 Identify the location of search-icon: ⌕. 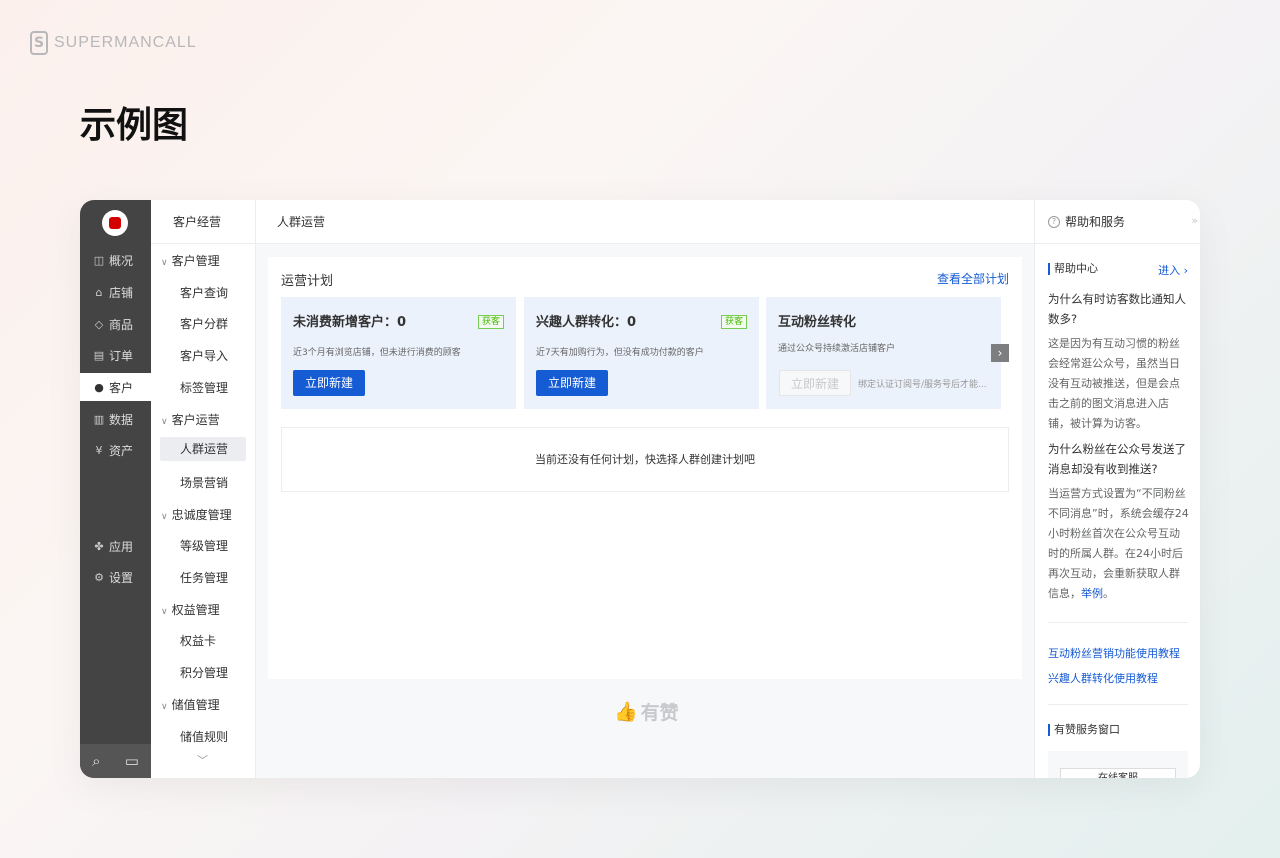
(96, 761).